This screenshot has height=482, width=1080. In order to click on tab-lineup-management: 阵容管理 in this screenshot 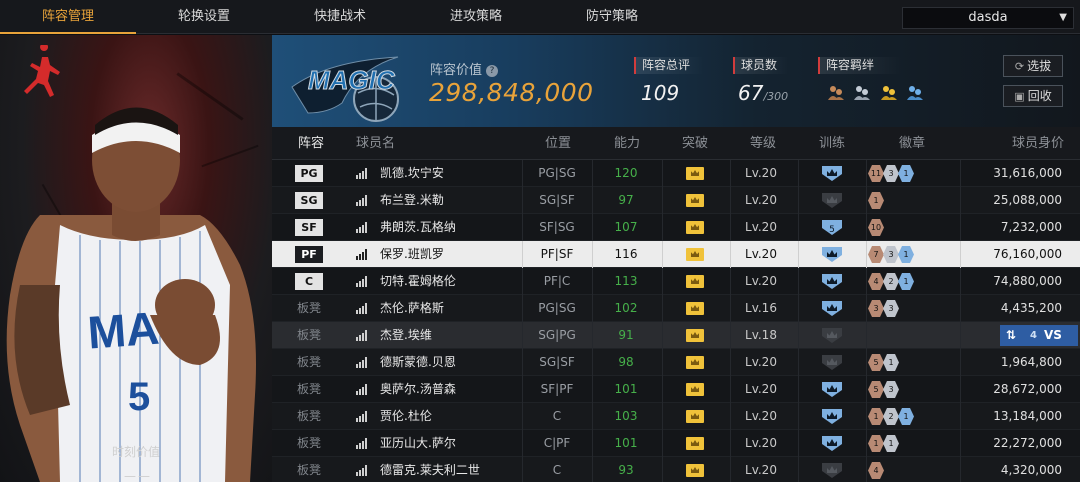, I will do `click(68, 17)`.